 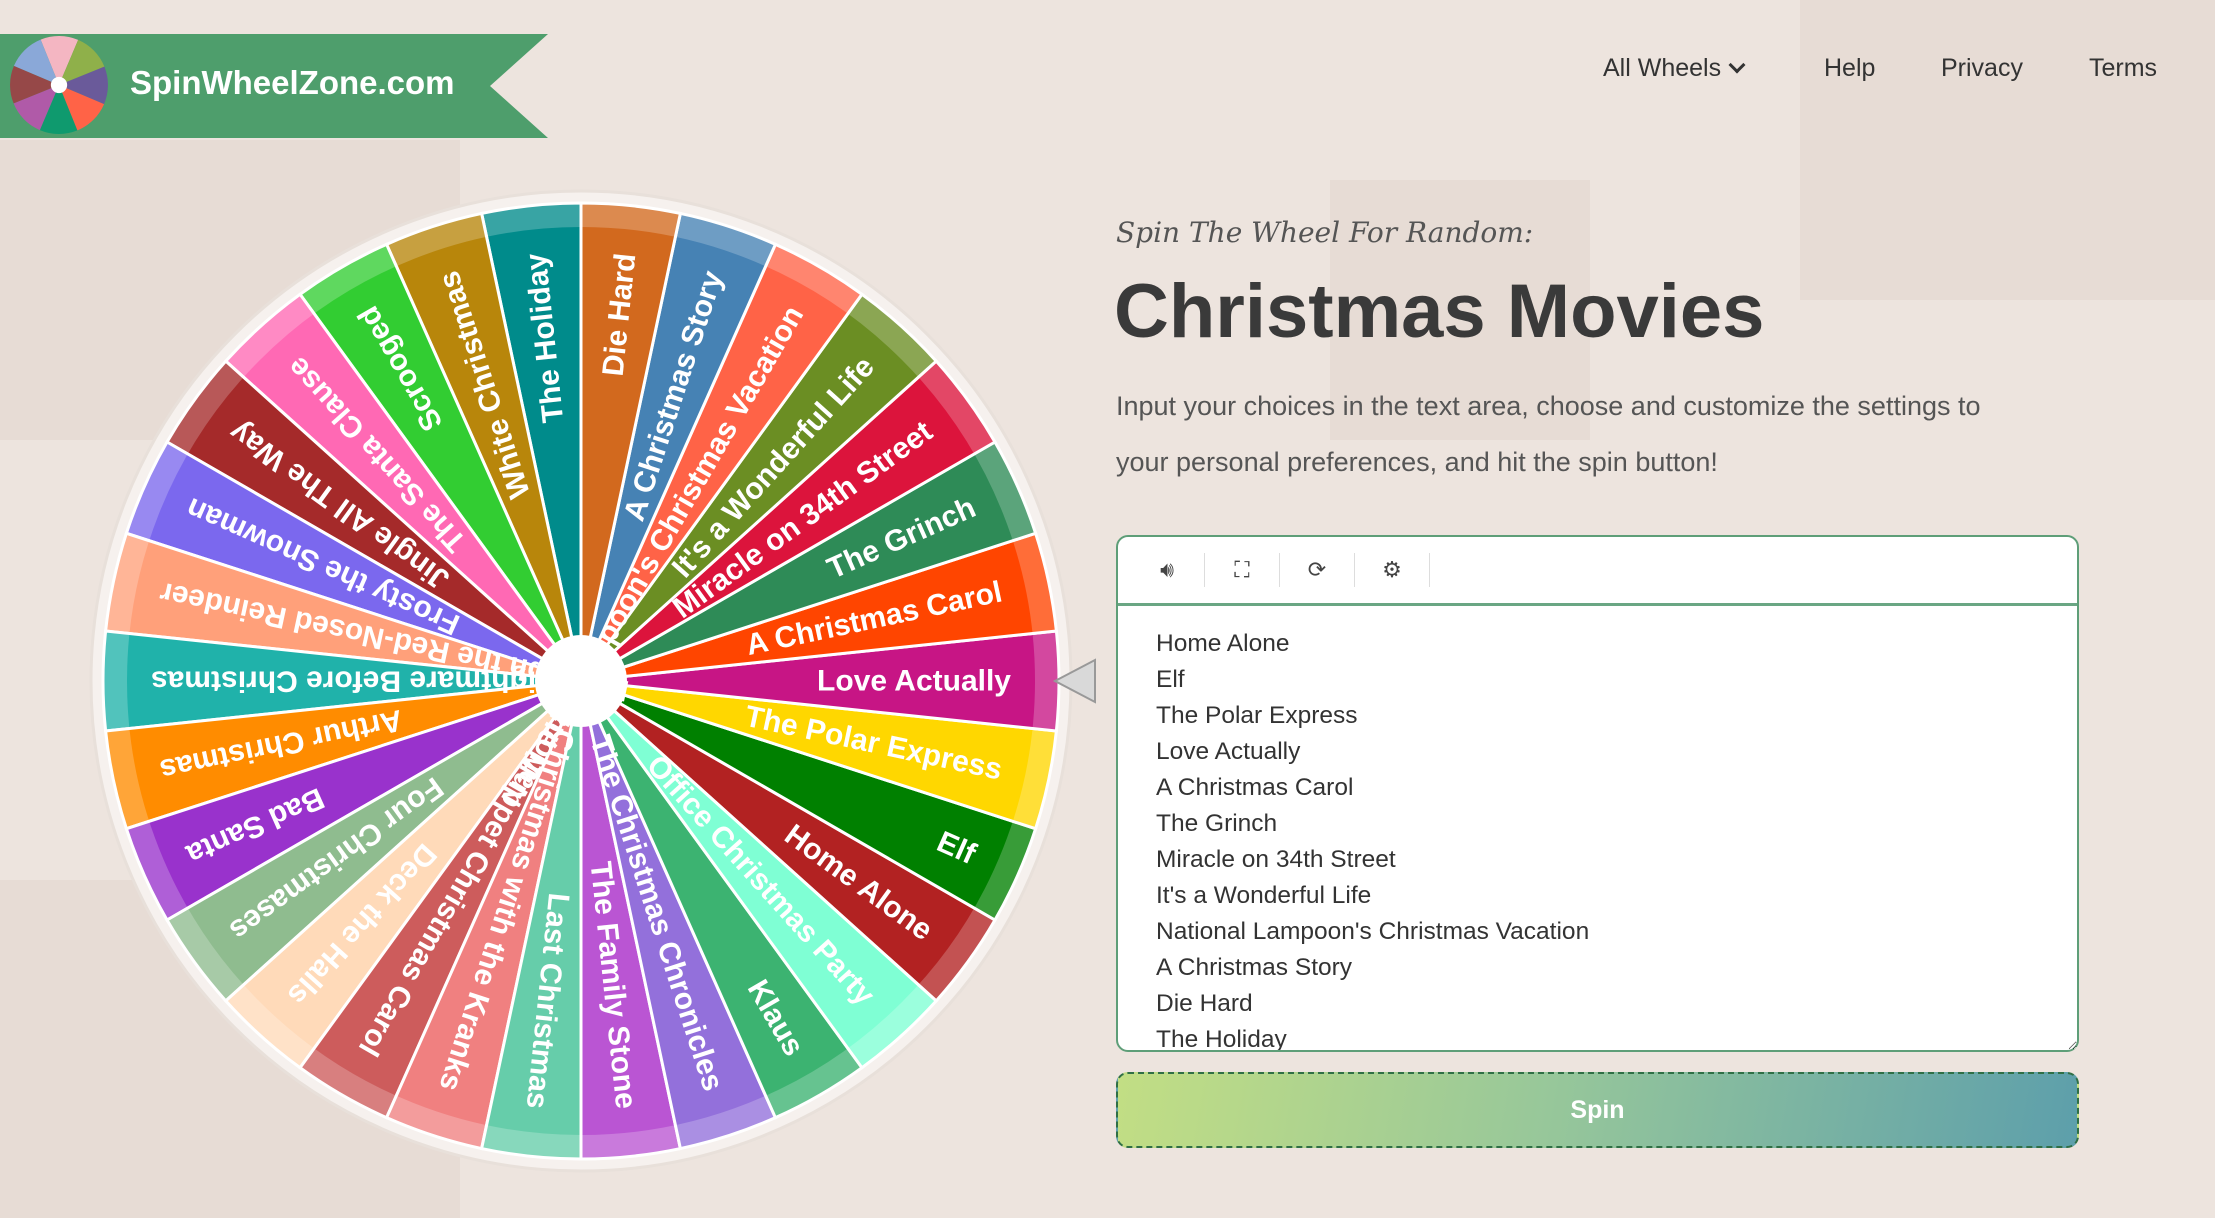 I want to click on gear-icon: ⚙, so click(x=1392, y=570).